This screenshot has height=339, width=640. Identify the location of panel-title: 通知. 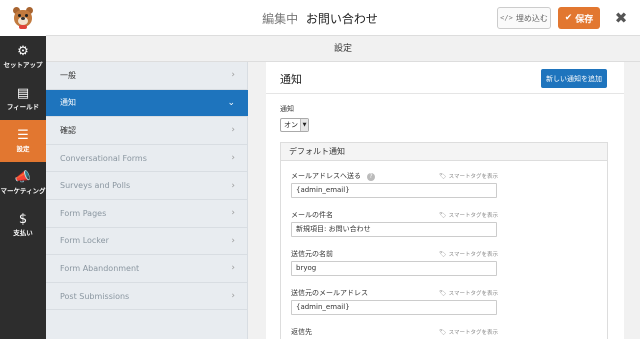
(291, 79).